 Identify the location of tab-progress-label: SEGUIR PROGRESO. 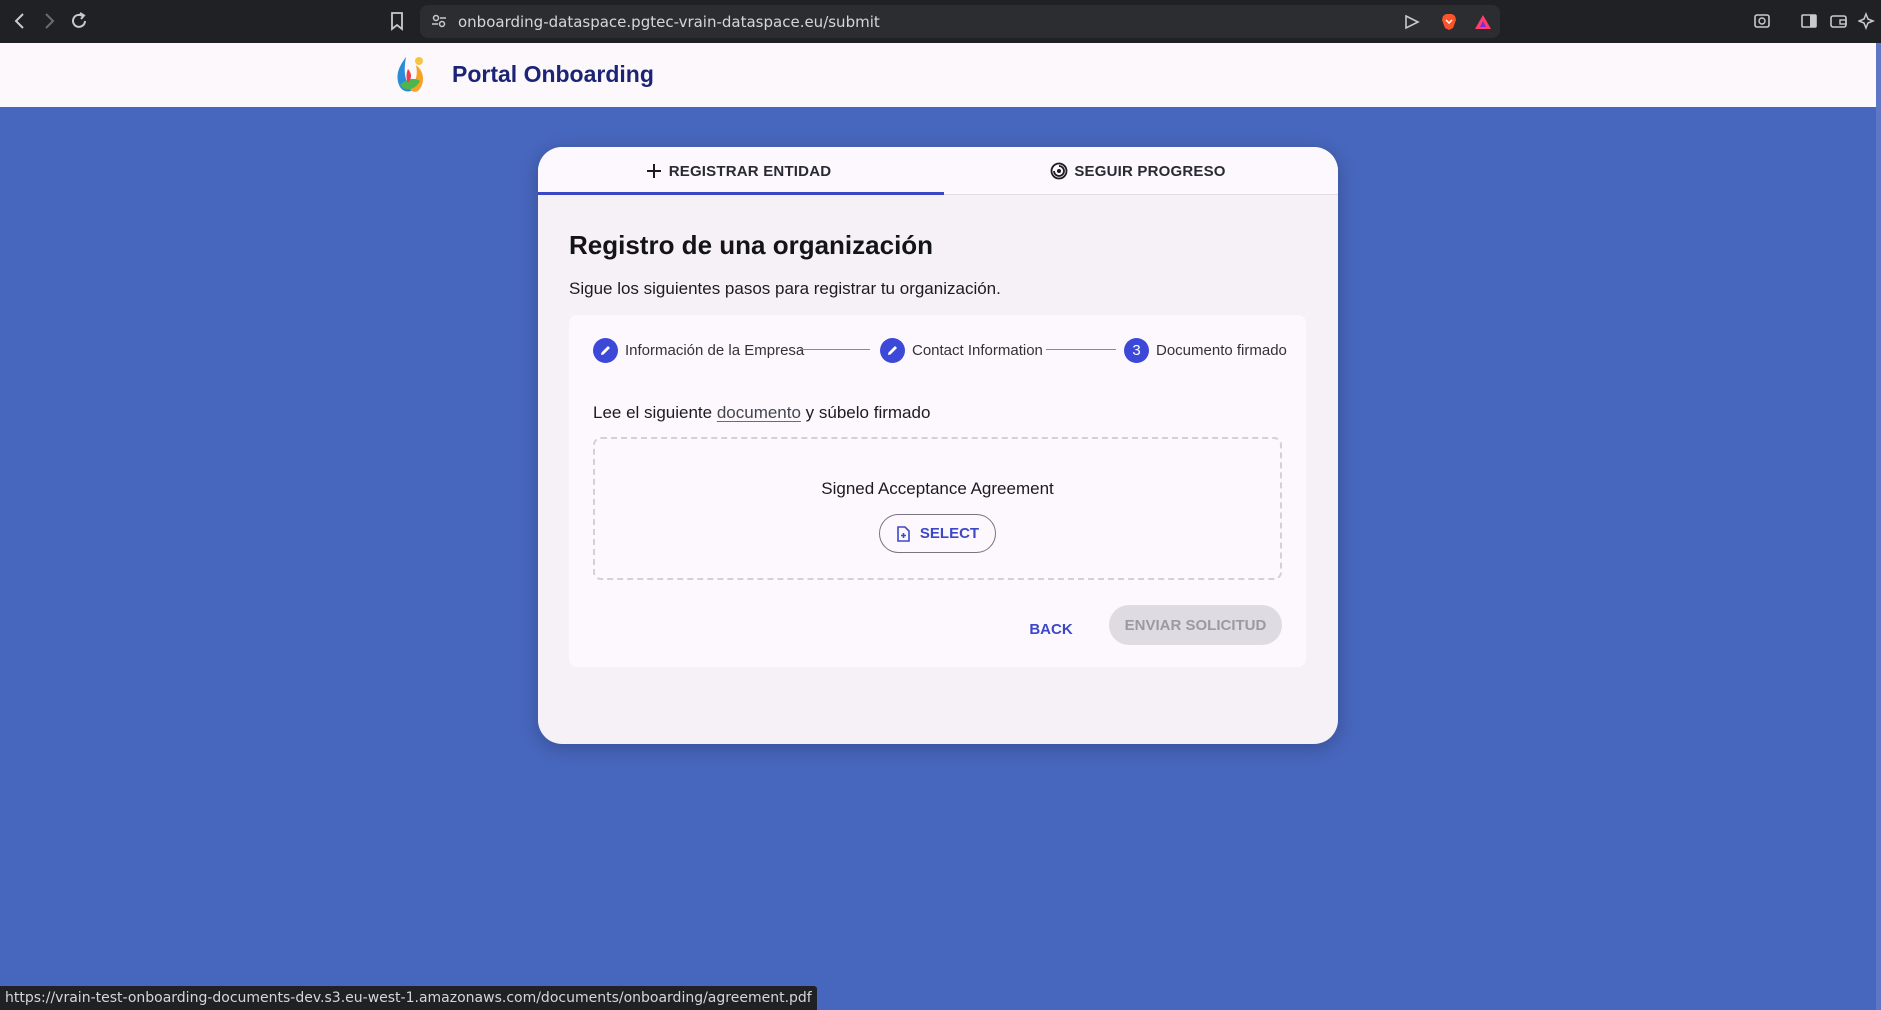
(1150, 171).